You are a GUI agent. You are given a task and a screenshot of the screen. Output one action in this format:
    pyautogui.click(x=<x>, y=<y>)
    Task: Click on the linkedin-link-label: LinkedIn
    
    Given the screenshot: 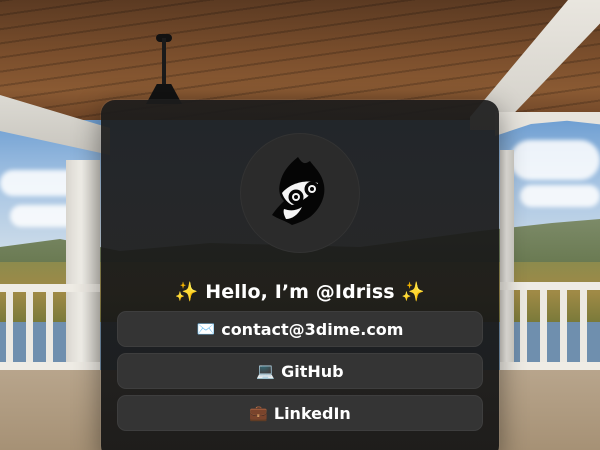 What is the action you would take?
    pyautogui.click(x=312, y=413)
    